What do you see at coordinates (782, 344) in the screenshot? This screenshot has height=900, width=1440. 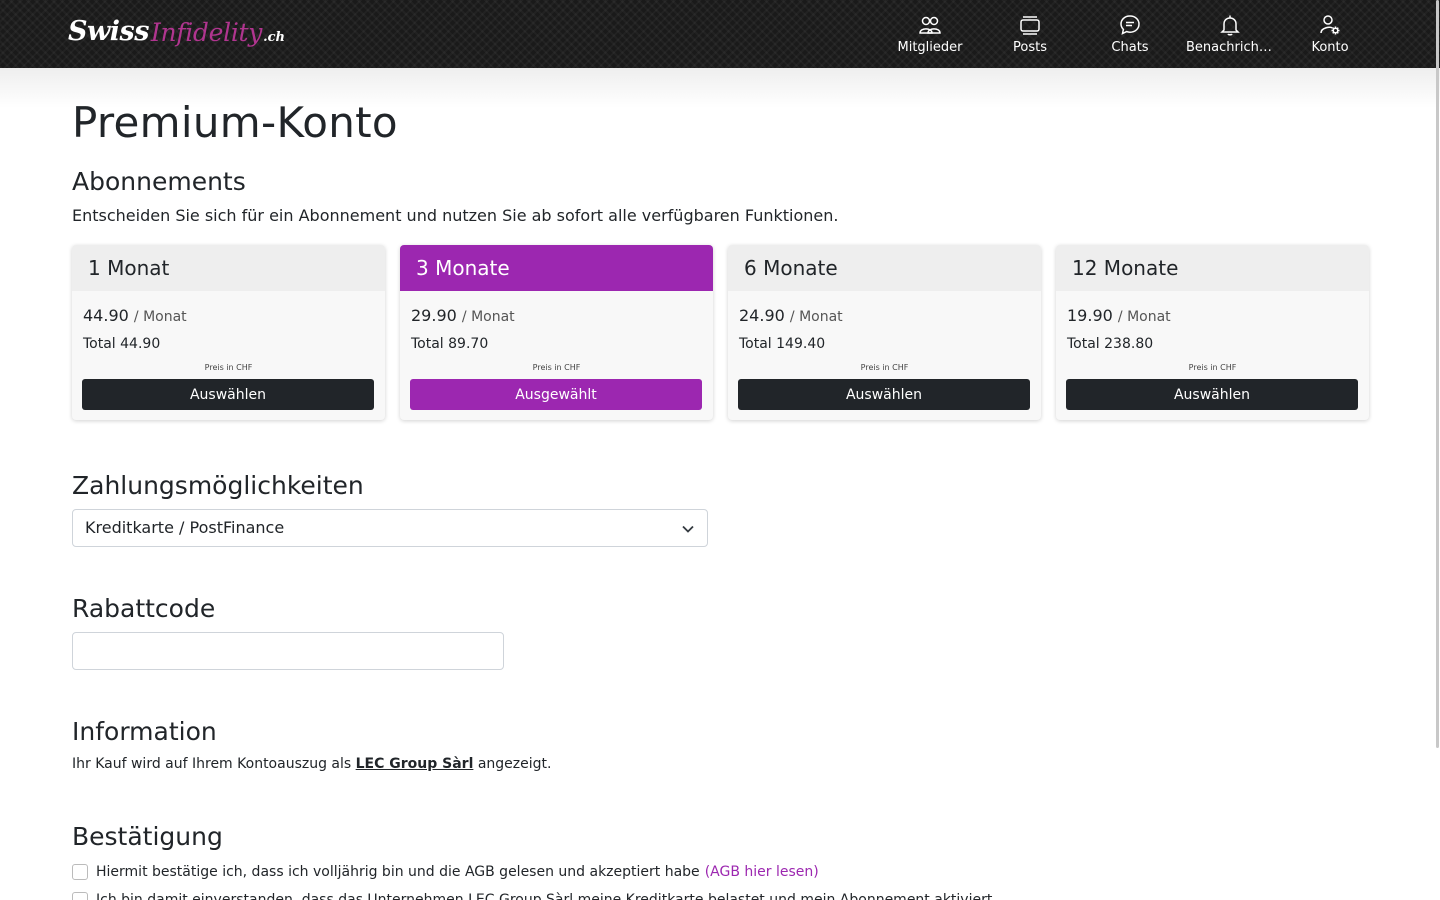 I see `plan-total: Total 149.40` at bounding box center [782, 344].